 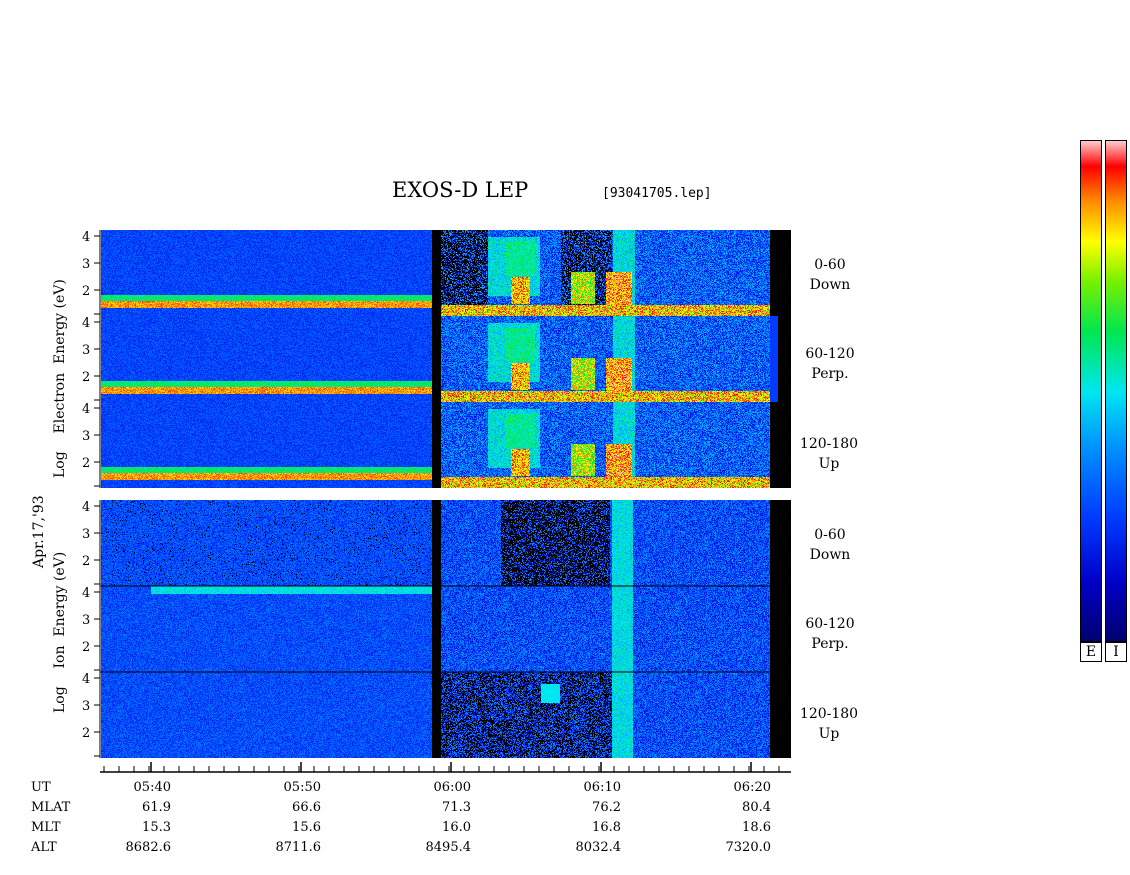 What do you see at coordinates (452, 787) in the screenshot?
I see `ut-value: 06:00` at bounding box center [452, 787].